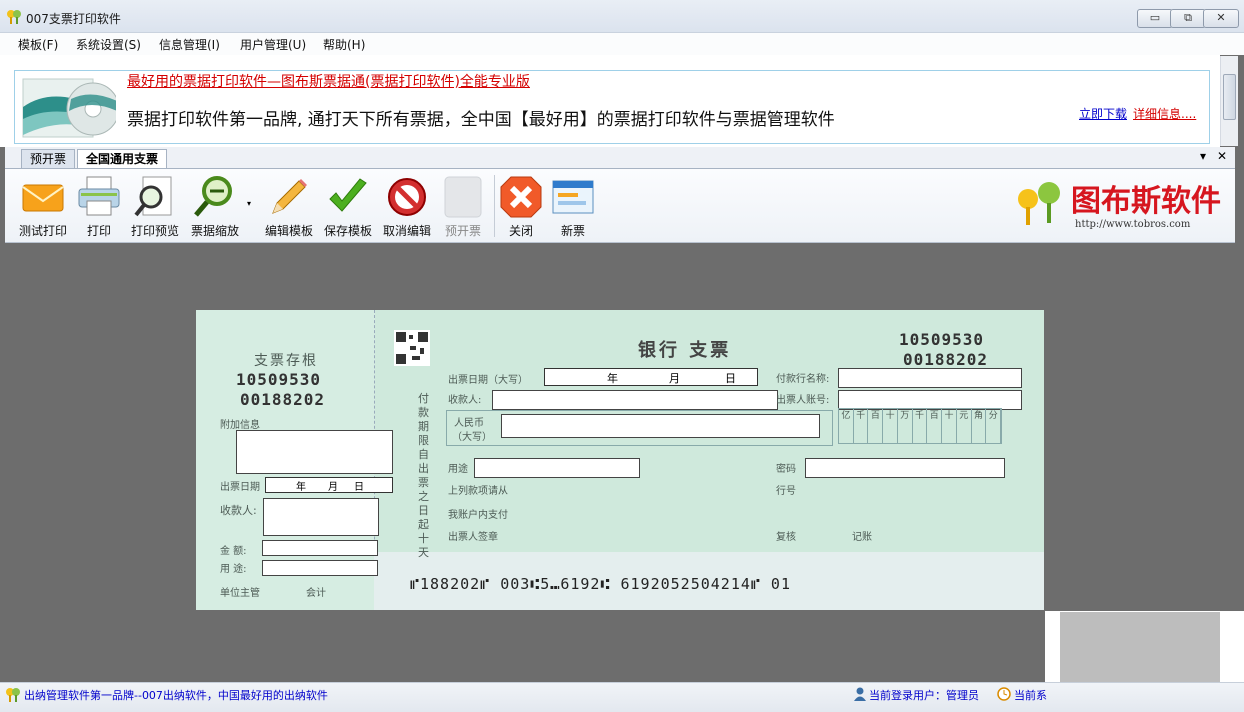 Image resolution: width=1244 pixels, height=712 pixels. What do you see at coordinates (316, 593) in the screenshot?
I see `stub-accountant-label: 会计` at bounding box center [316, 593].